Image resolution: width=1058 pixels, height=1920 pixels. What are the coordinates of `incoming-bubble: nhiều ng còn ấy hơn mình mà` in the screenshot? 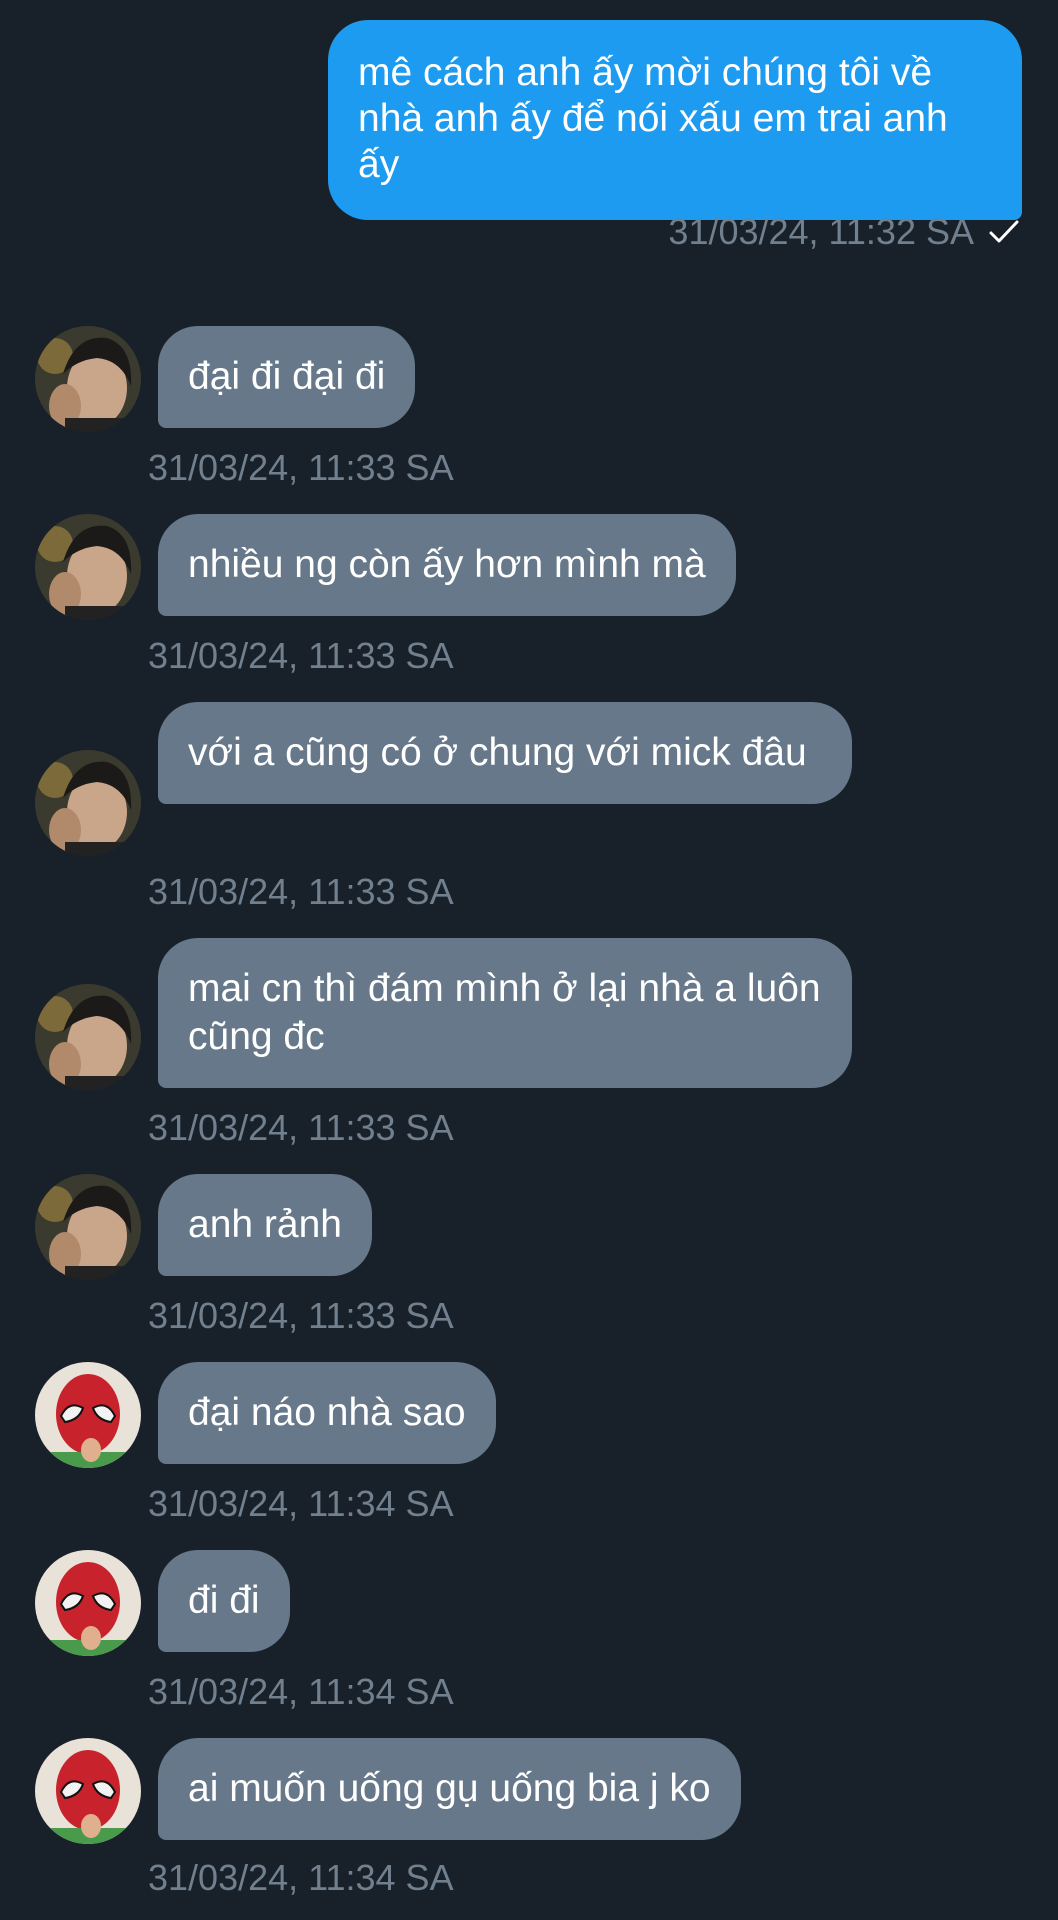 It's located at (447, 565).